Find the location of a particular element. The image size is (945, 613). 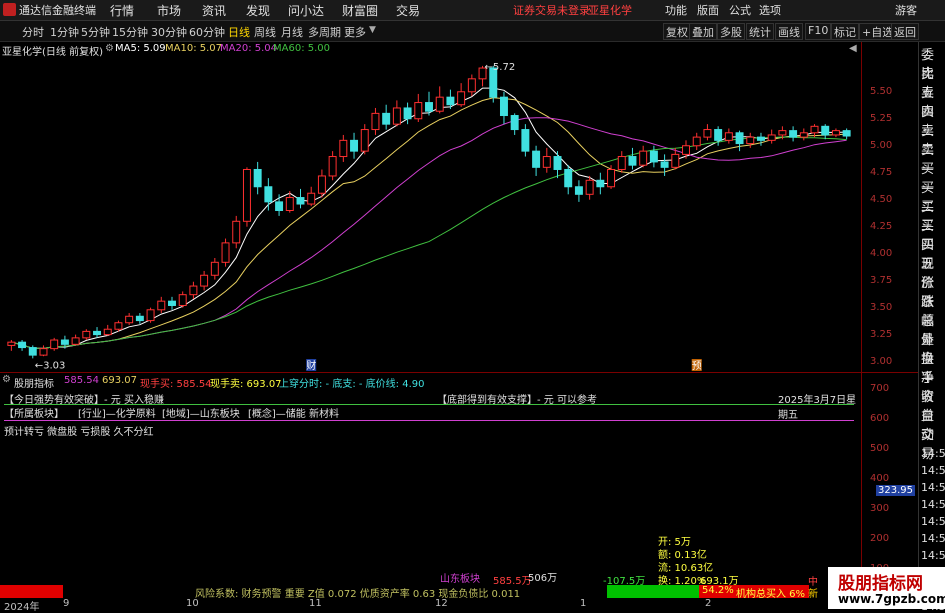

stats-button: 统计 is located at coordinates (760, 31).